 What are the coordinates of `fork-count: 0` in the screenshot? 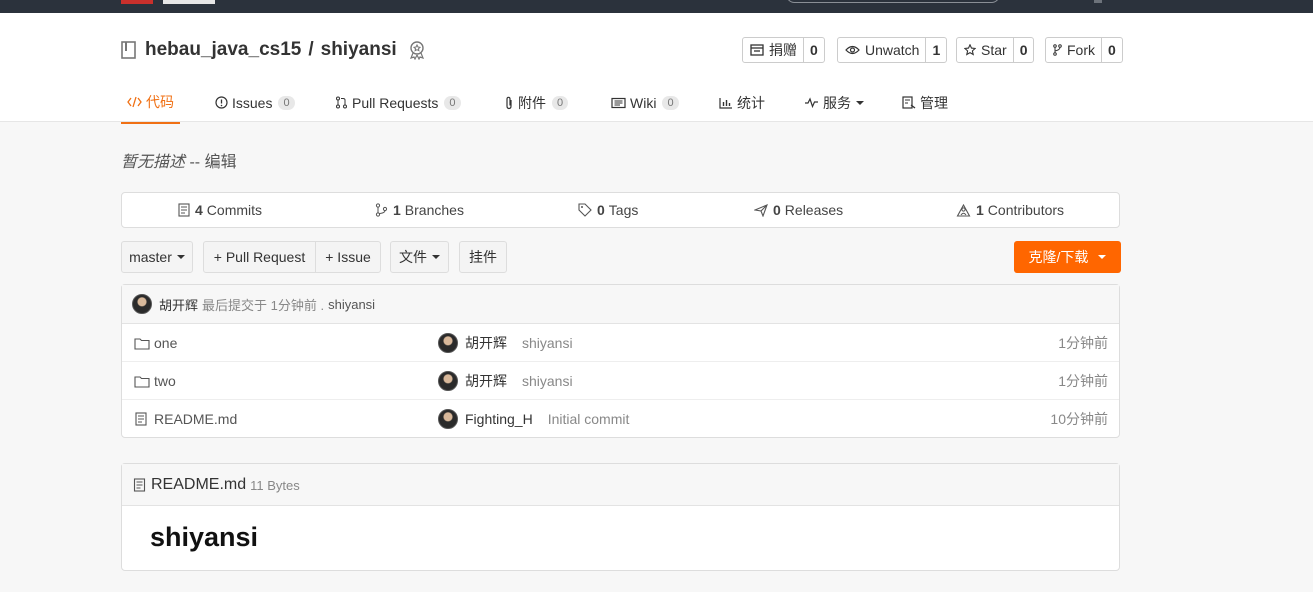 It's located at (1112, 50).